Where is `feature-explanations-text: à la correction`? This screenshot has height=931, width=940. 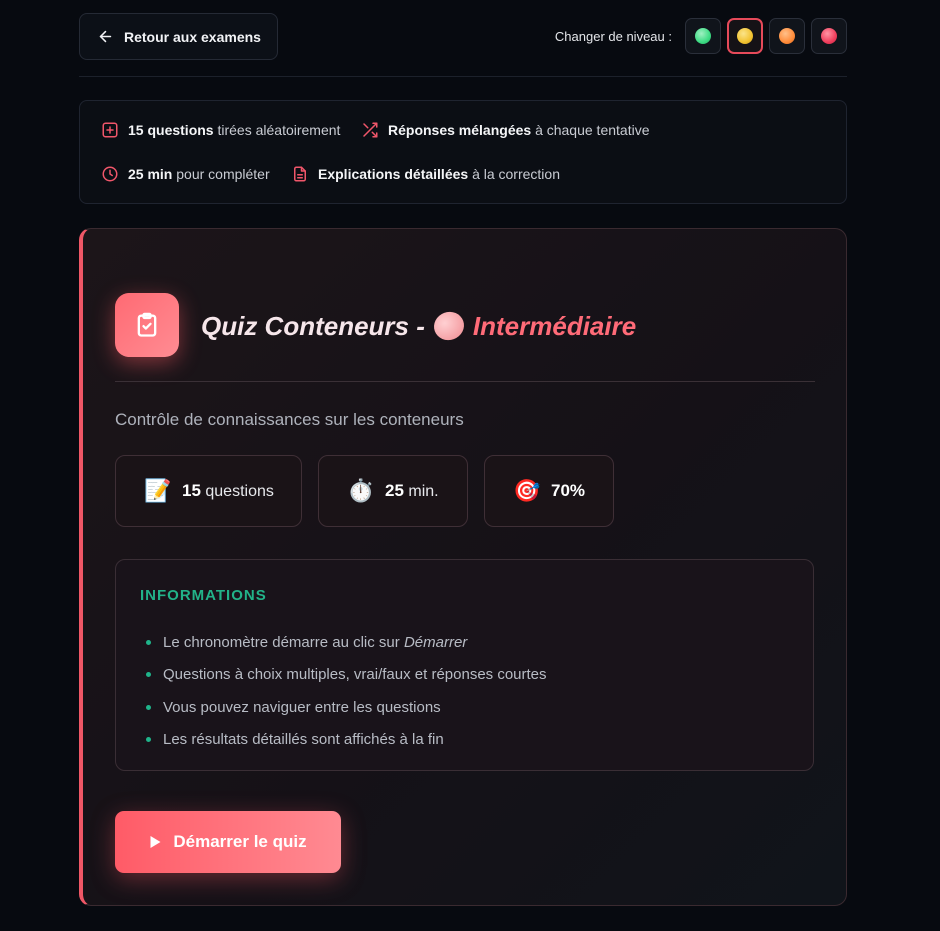 feature-explanations-text: à la correction is located at coordinates (516, 174).